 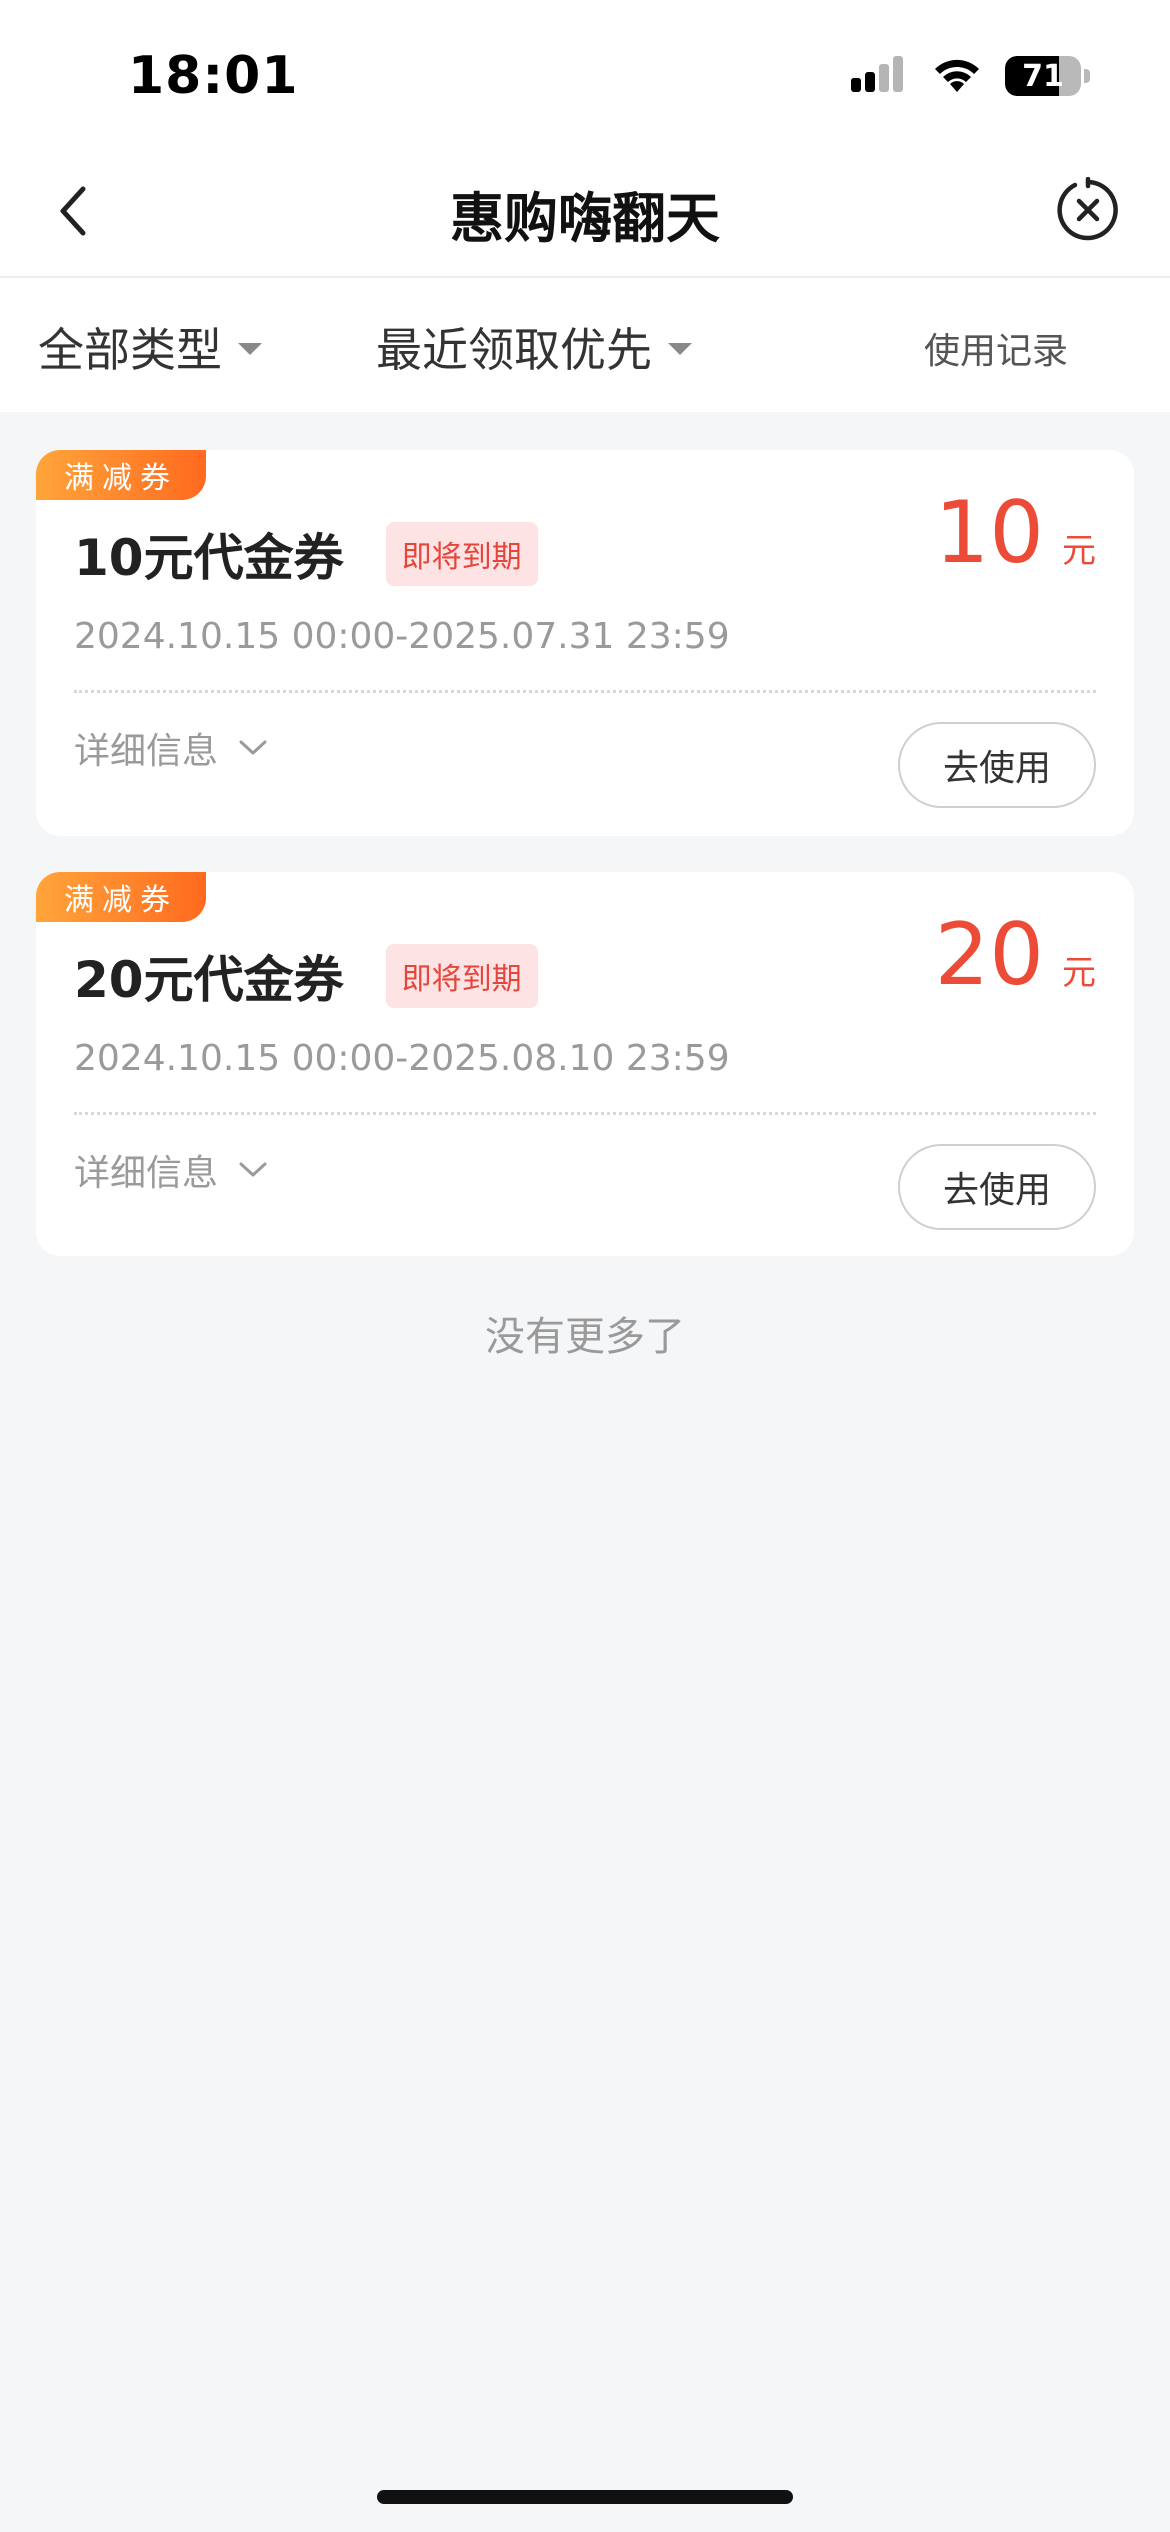 I want to click on close-button, so click(x=1088, y=210).